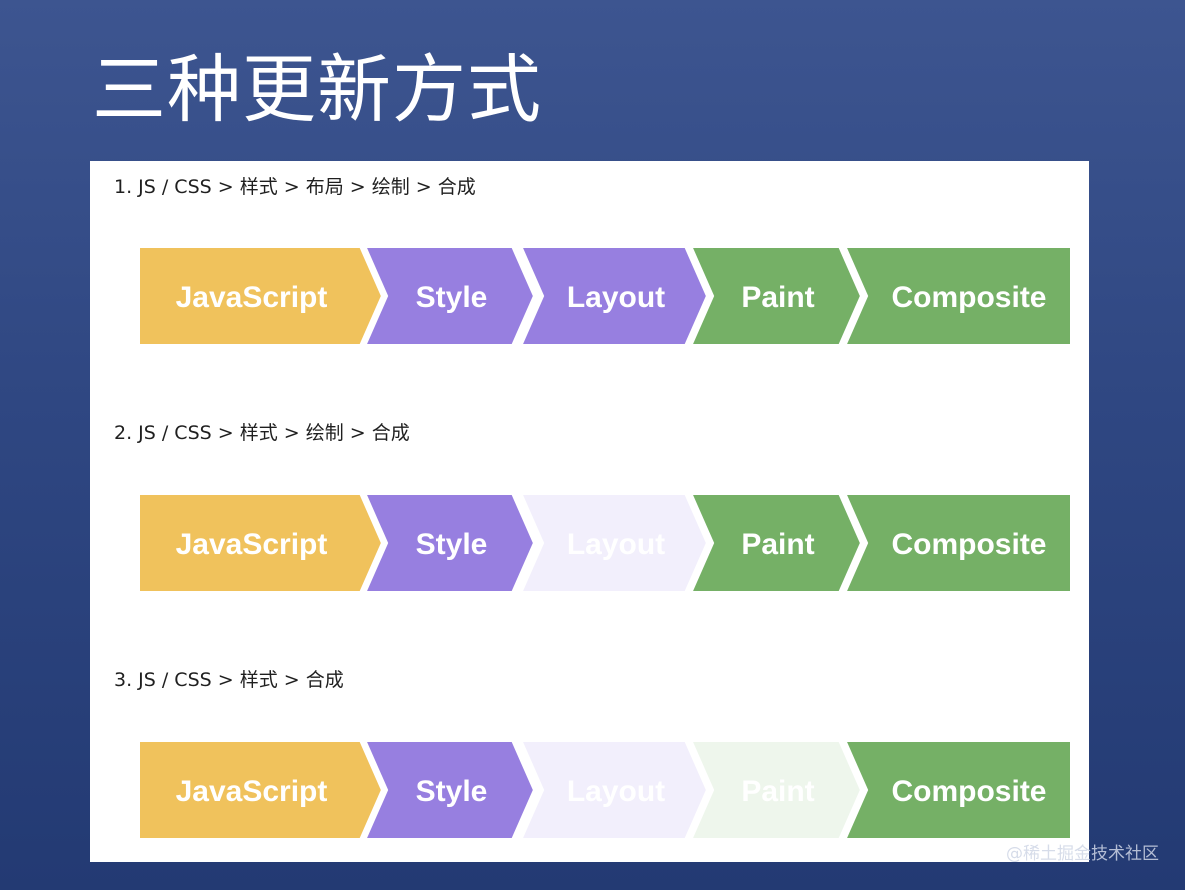 This screenshot has width=1185, height=890. I want to click on row-3-caption: 3. JS / CSS > 样式 > 合成, so click(229, 680).